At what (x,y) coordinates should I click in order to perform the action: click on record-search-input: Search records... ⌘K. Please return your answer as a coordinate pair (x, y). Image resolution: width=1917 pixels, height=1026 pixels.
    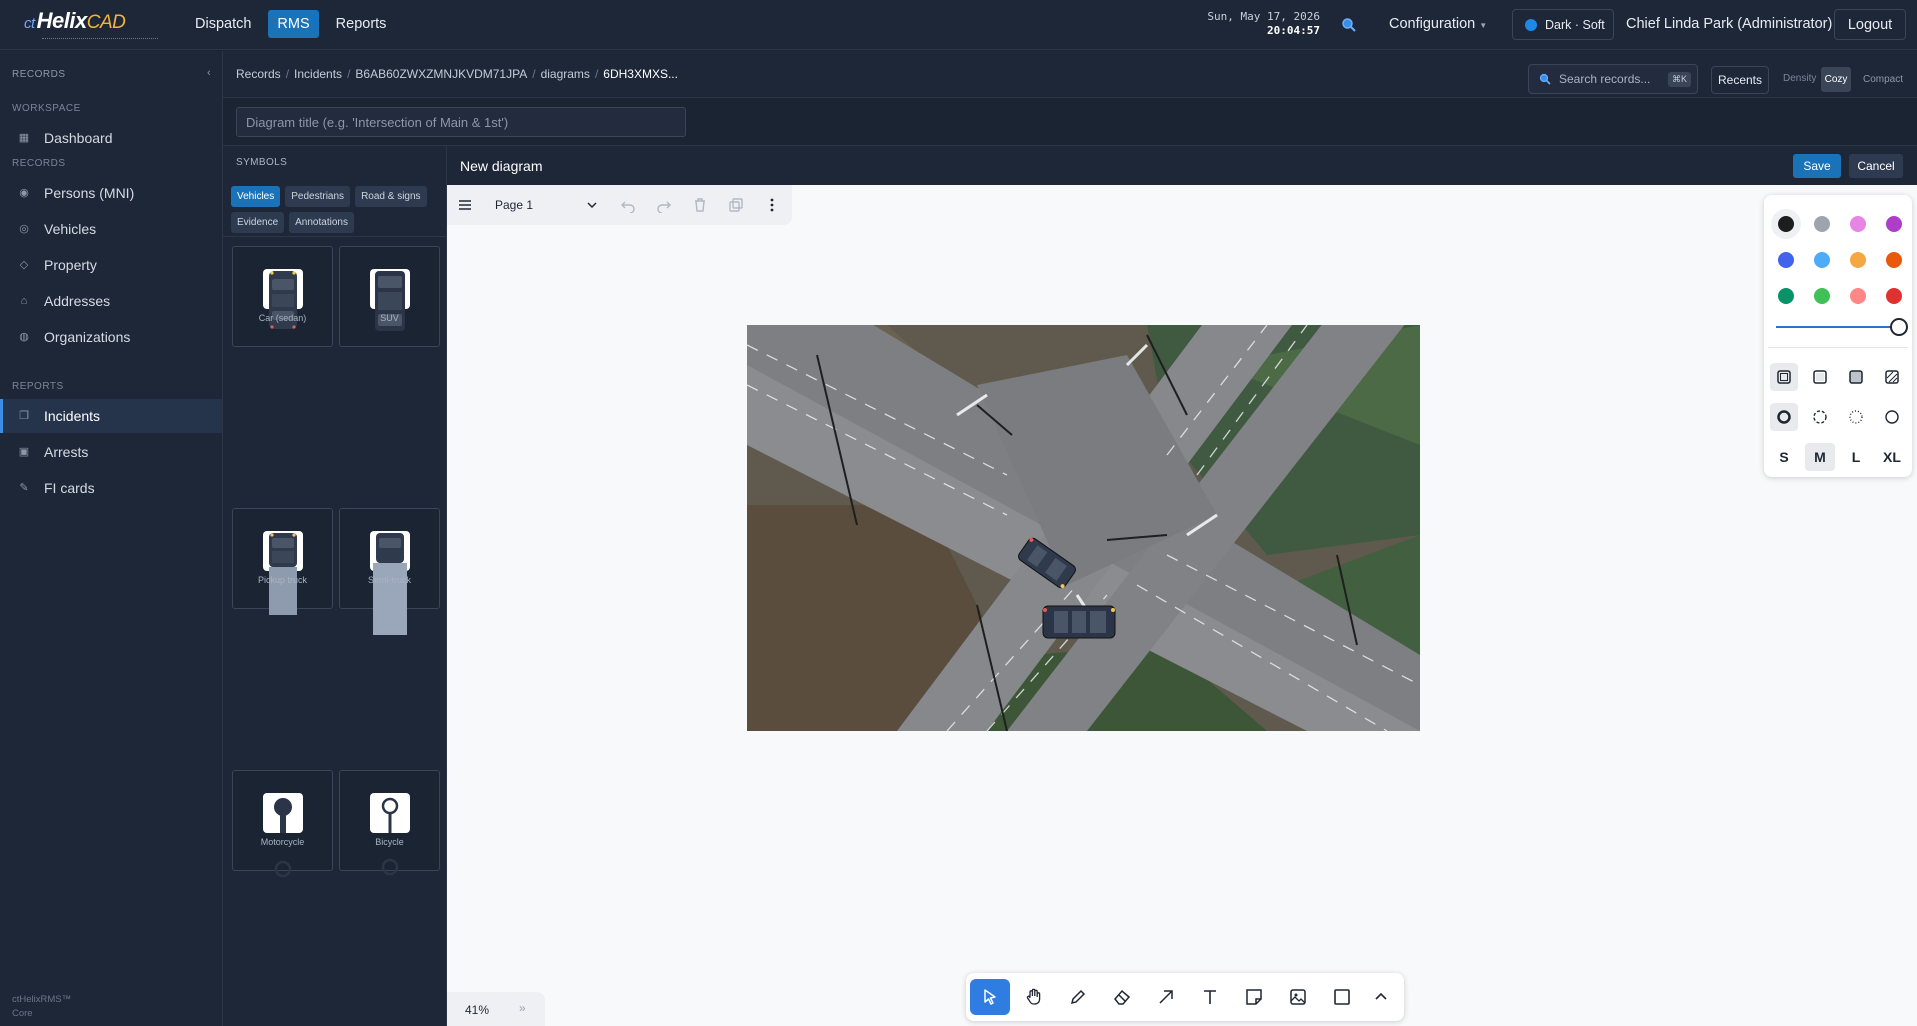
    Looking at the image, I should click on (1613, 79).